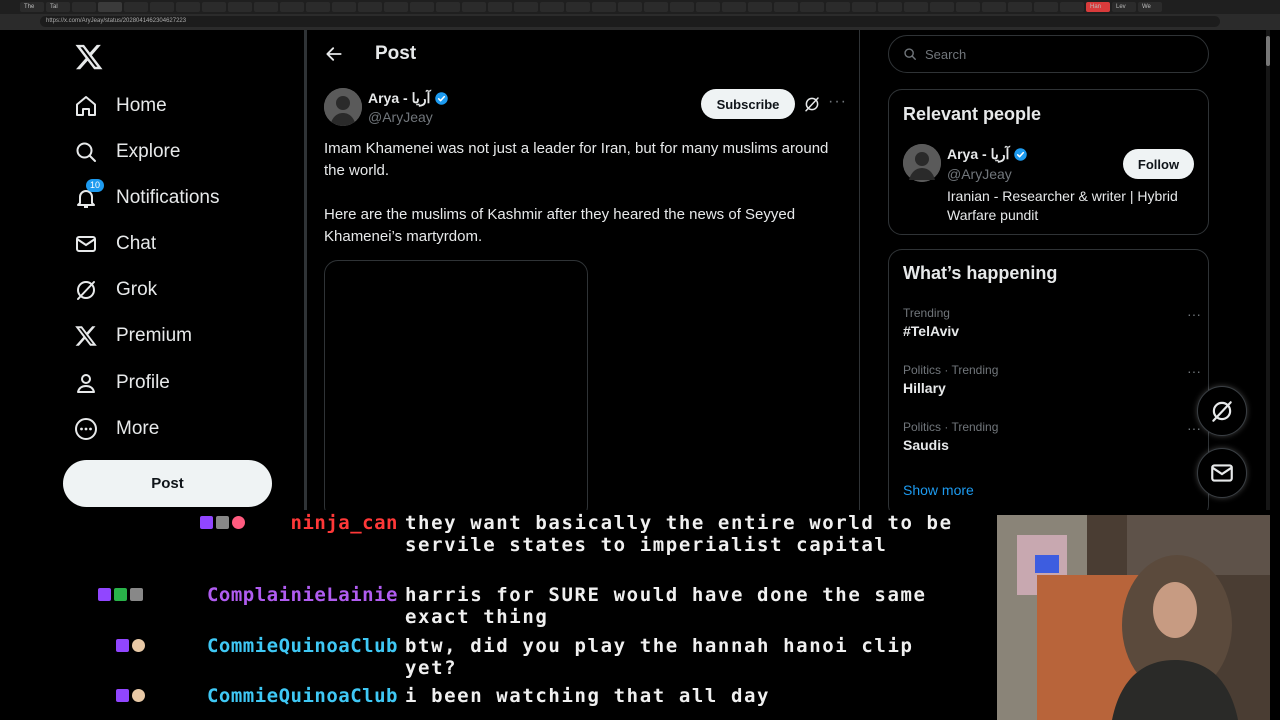  What do you see at coordinates (127, 152) in the screenshot?
I see `sidebar-item-explore: Explore` at bounding box center [127, 152].